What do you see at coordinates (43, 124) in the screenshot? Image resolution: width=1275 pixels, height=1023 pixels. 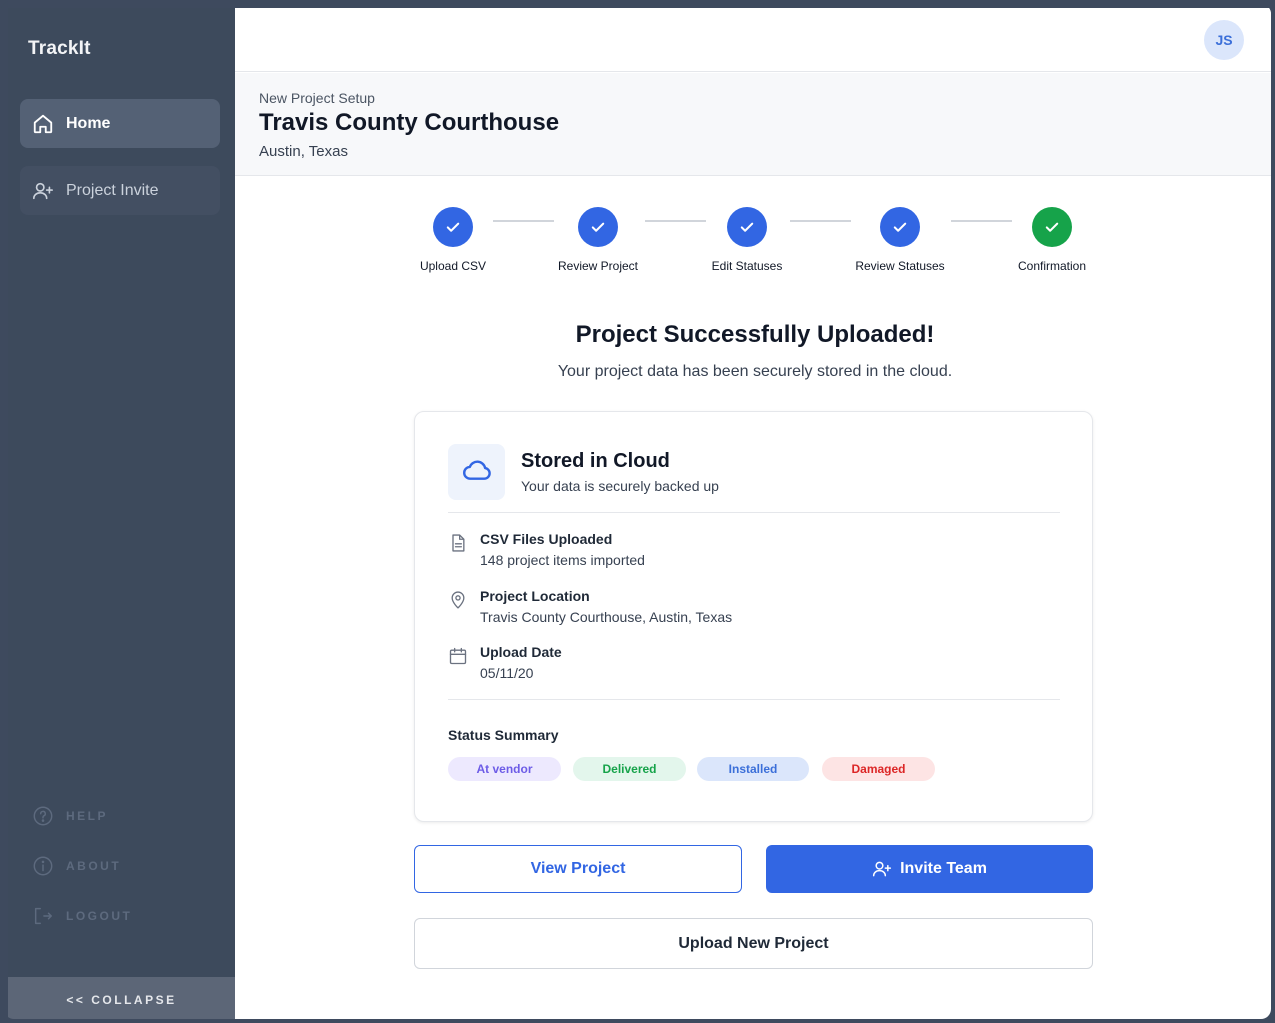 I see `home-icon` at bounding box center [43, 124].